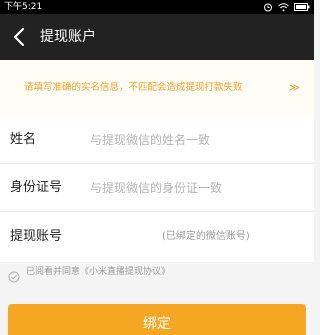 Image resolution: width=320 pixels, height=335 pixels. What do you see at coordinates (206, 236) in the screenshot?
I see `account-hint: (已绑定的微信账号)` at bounding box center [206, 236].